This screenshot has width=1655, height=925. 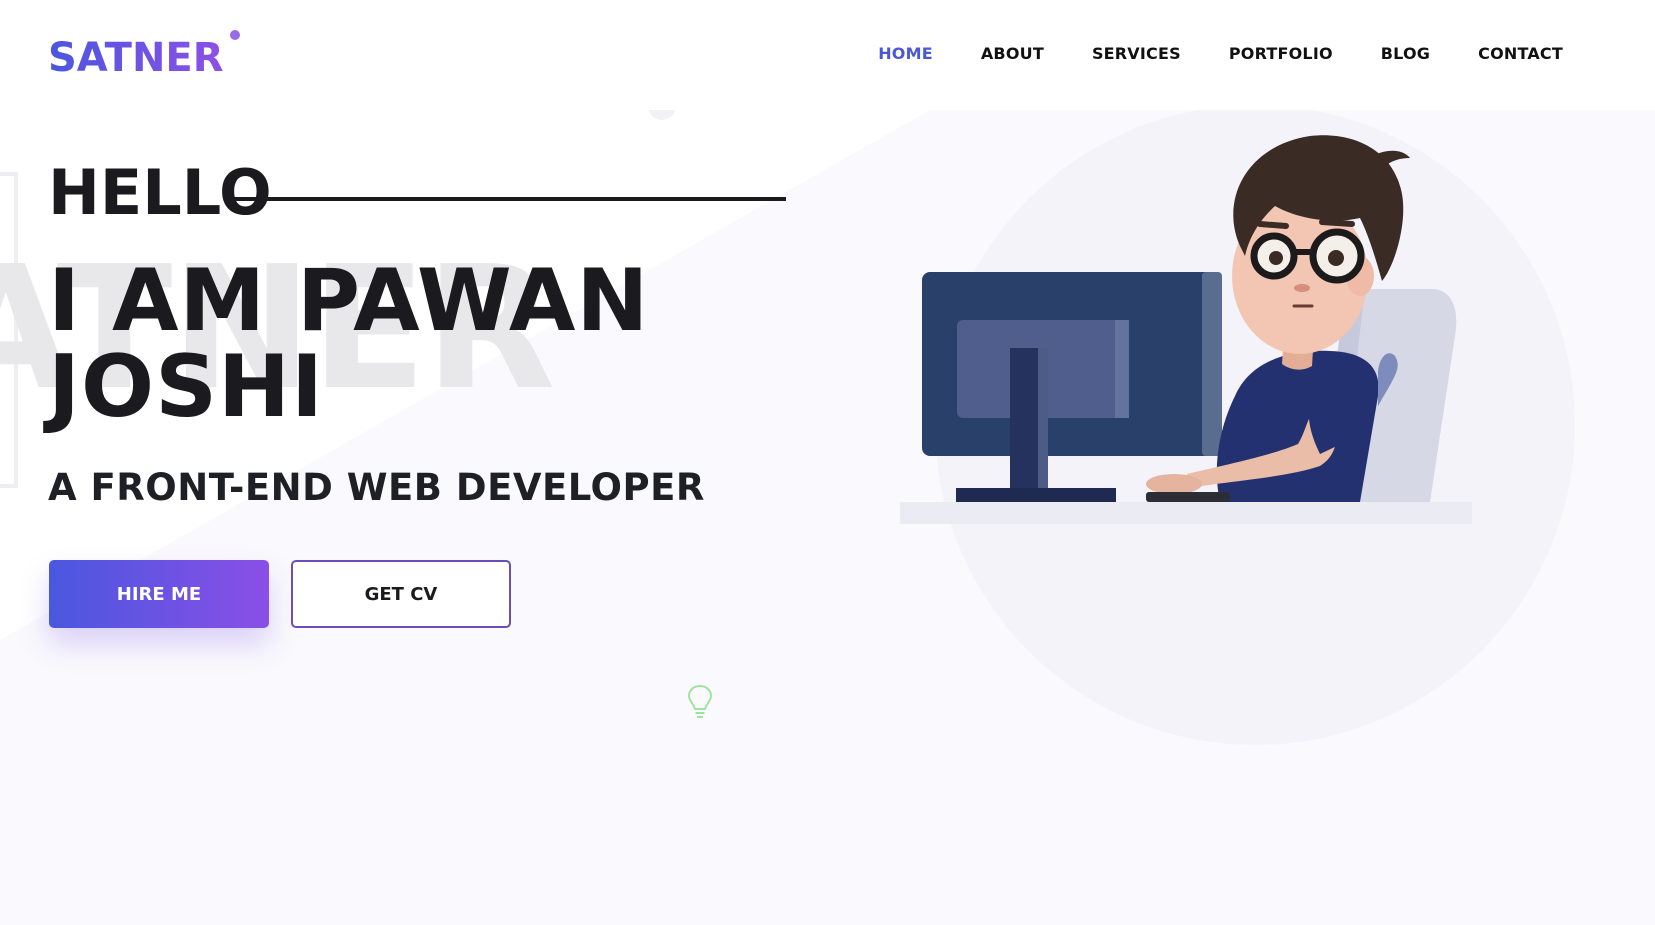 I want to click on nav-item-home: HOME, so click(x=905, y=53).